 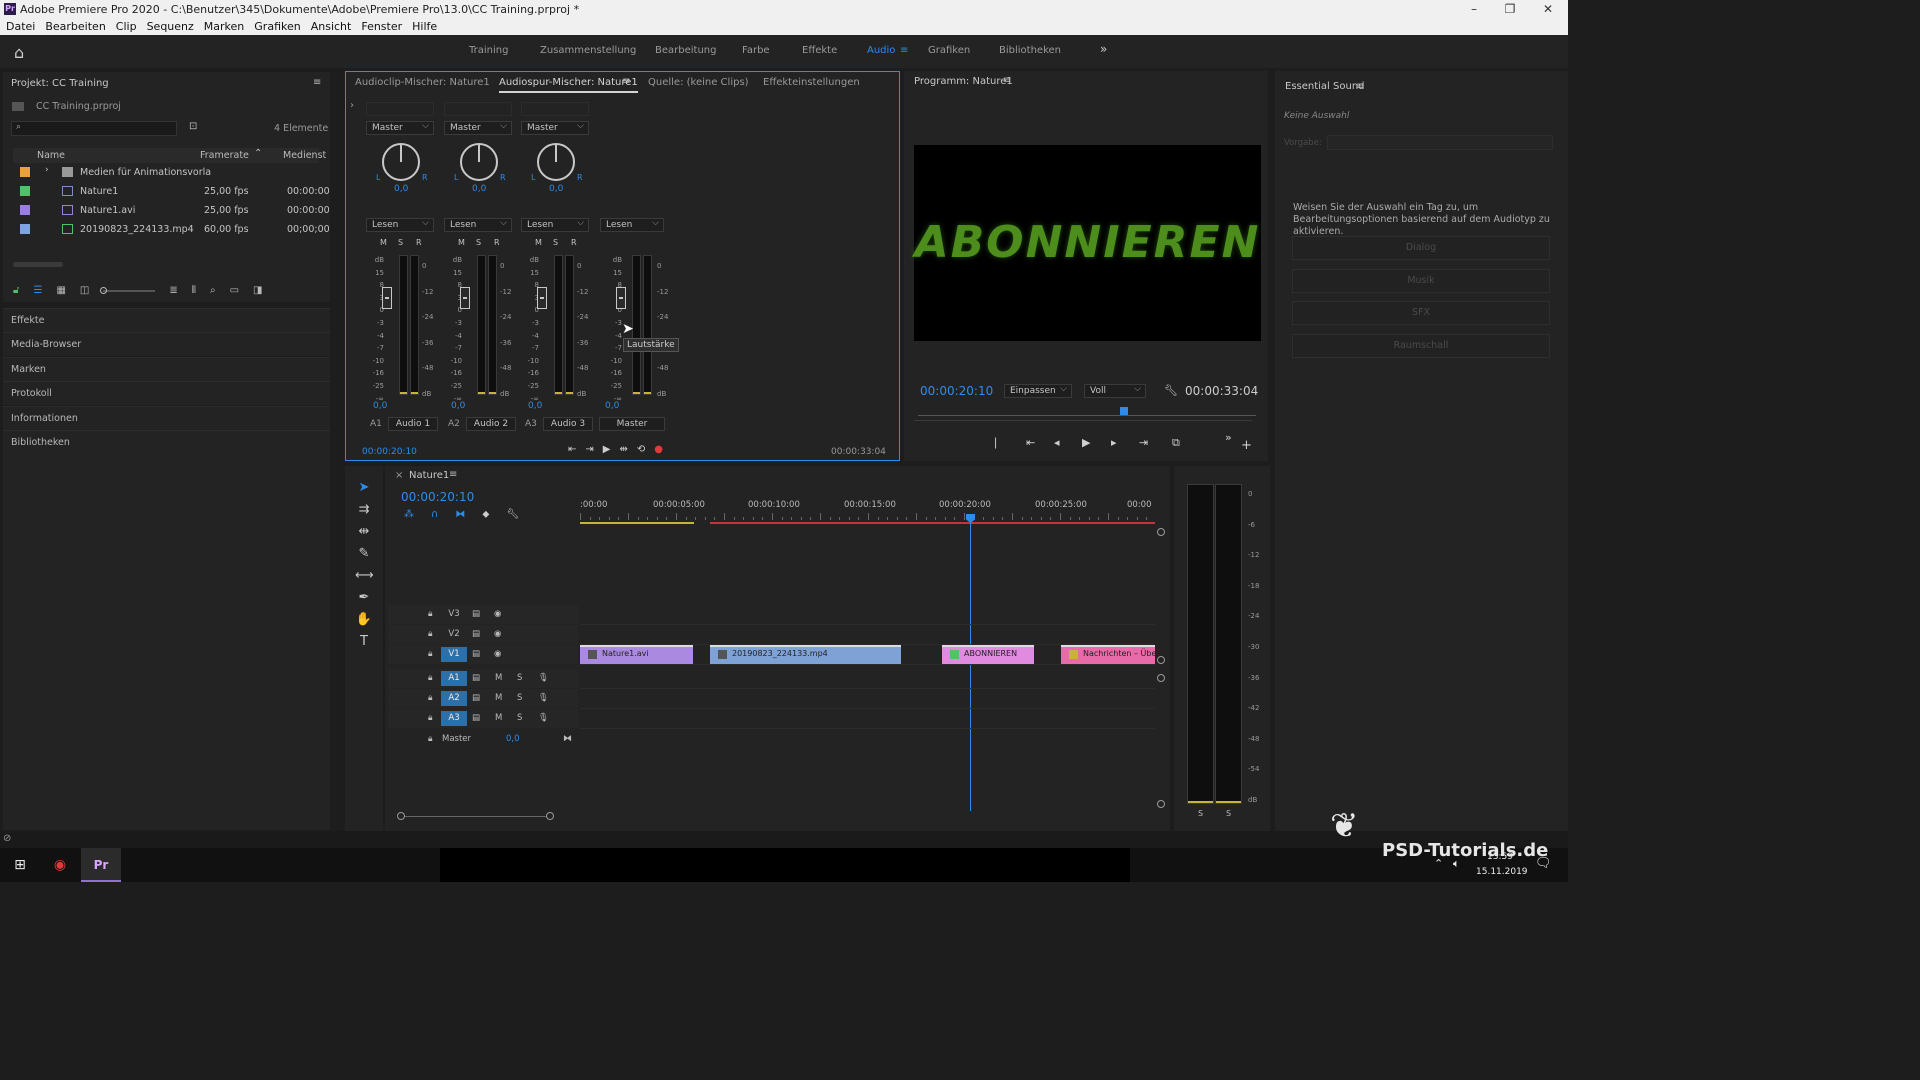 I want to click on master-volume-fader, so click(x=621, y=298).